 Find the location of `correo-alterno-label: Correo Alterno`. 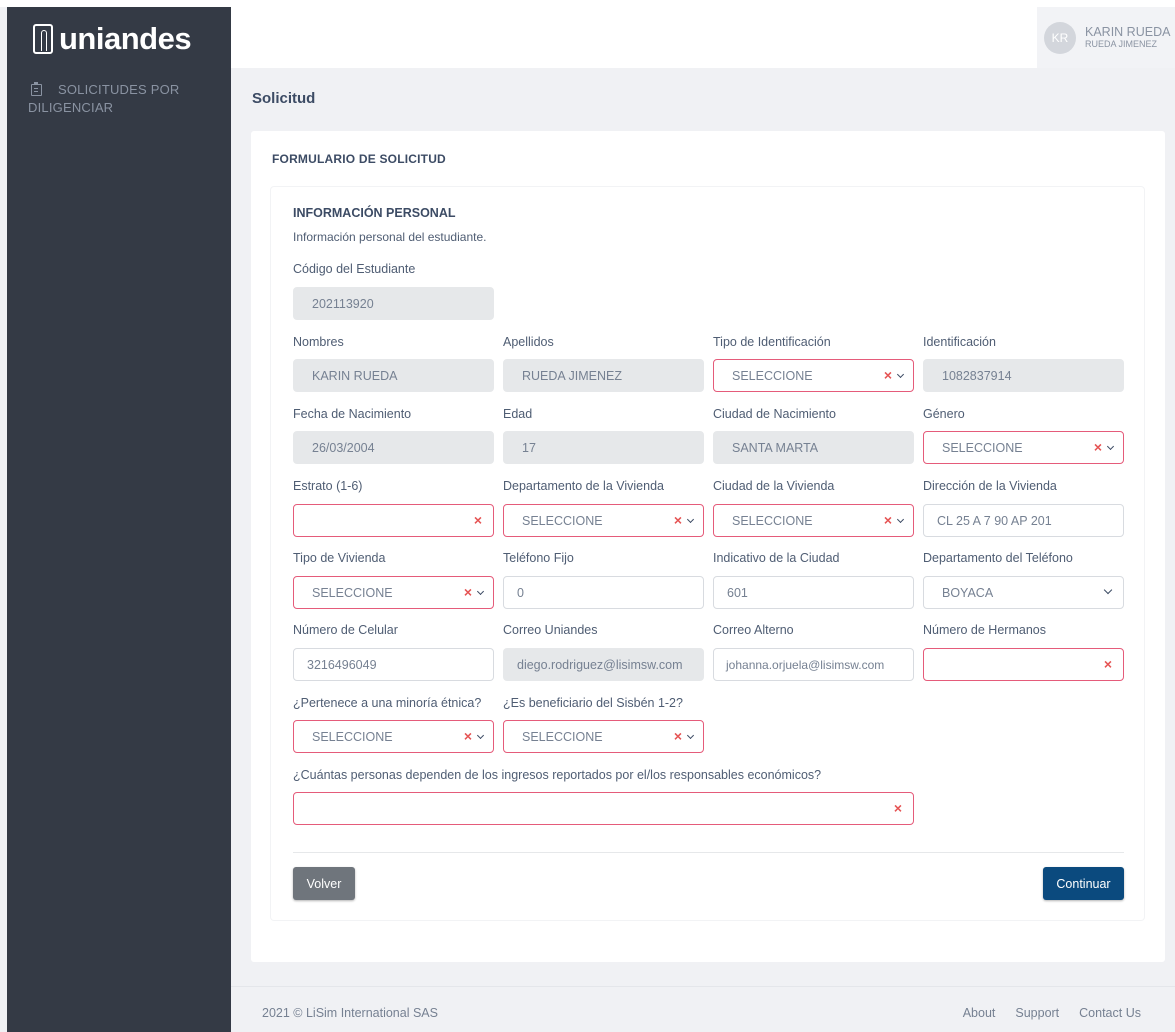

correo-alterno-label: Correo Alterno is located at coordinates (753, 630).